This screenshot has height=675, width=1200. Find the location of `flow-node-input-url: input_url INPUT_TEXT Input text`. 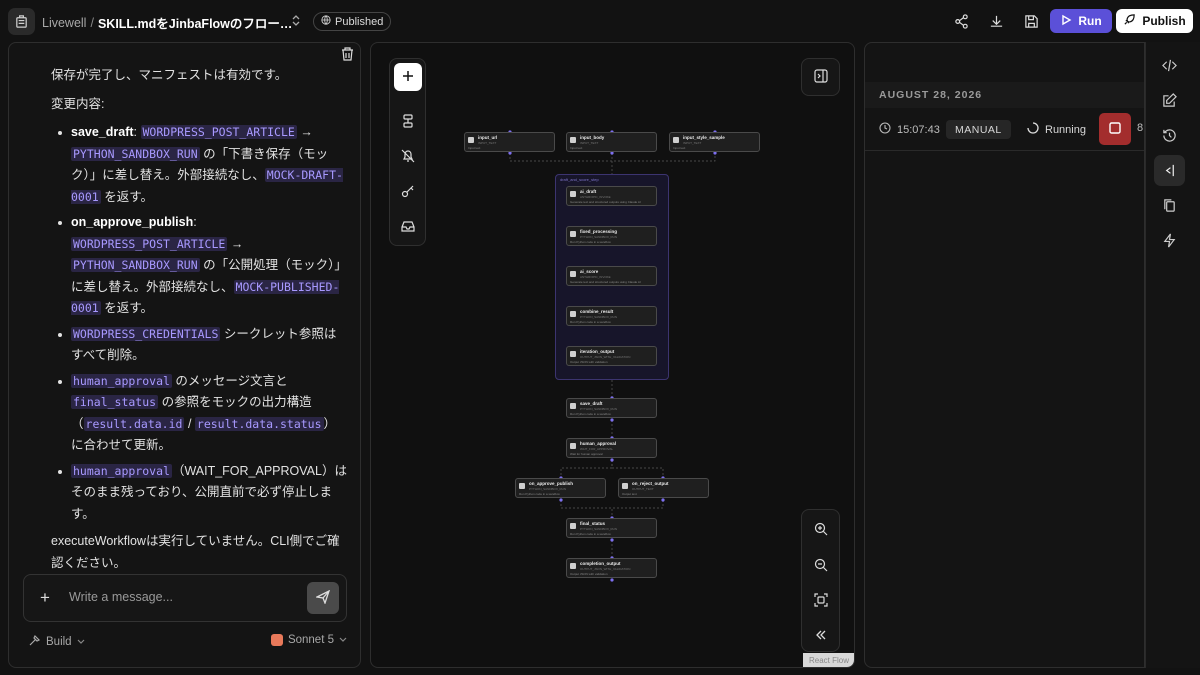

flow-node-input-url: input_url INPUT_TEXT Input text is located at coordinates (509, 142).